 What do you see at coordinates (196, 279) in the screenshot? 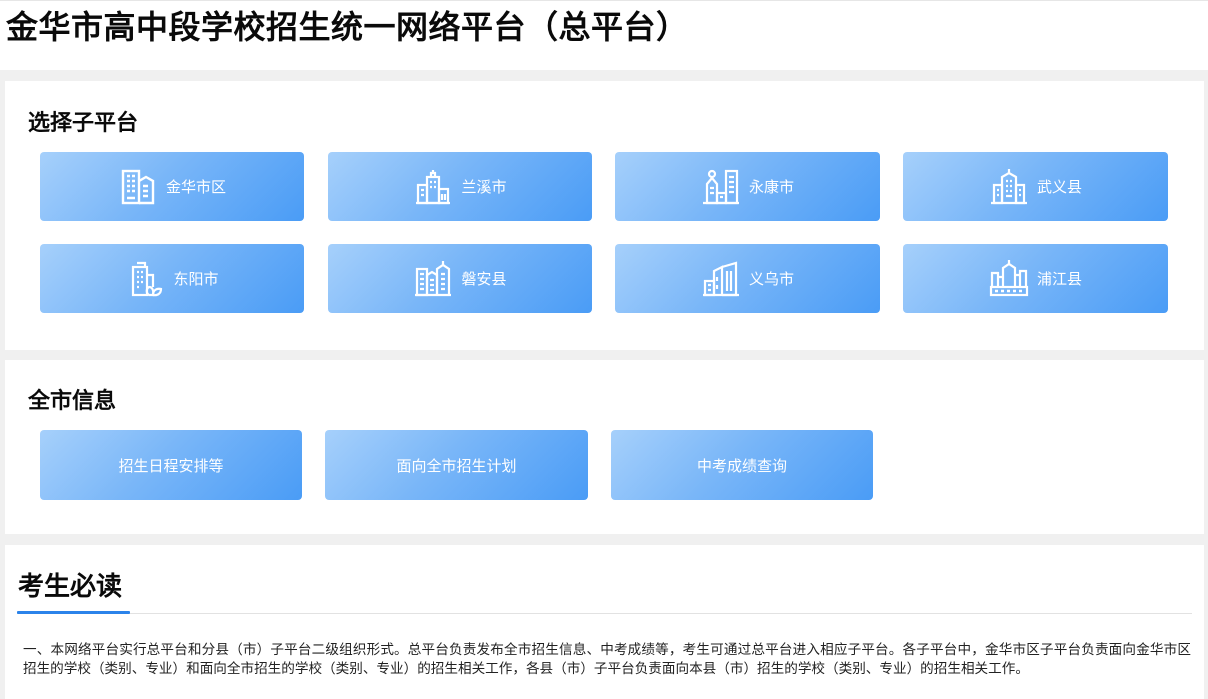
I see `sub-platform-label: 东阳市` at bounding box center [196, 279].